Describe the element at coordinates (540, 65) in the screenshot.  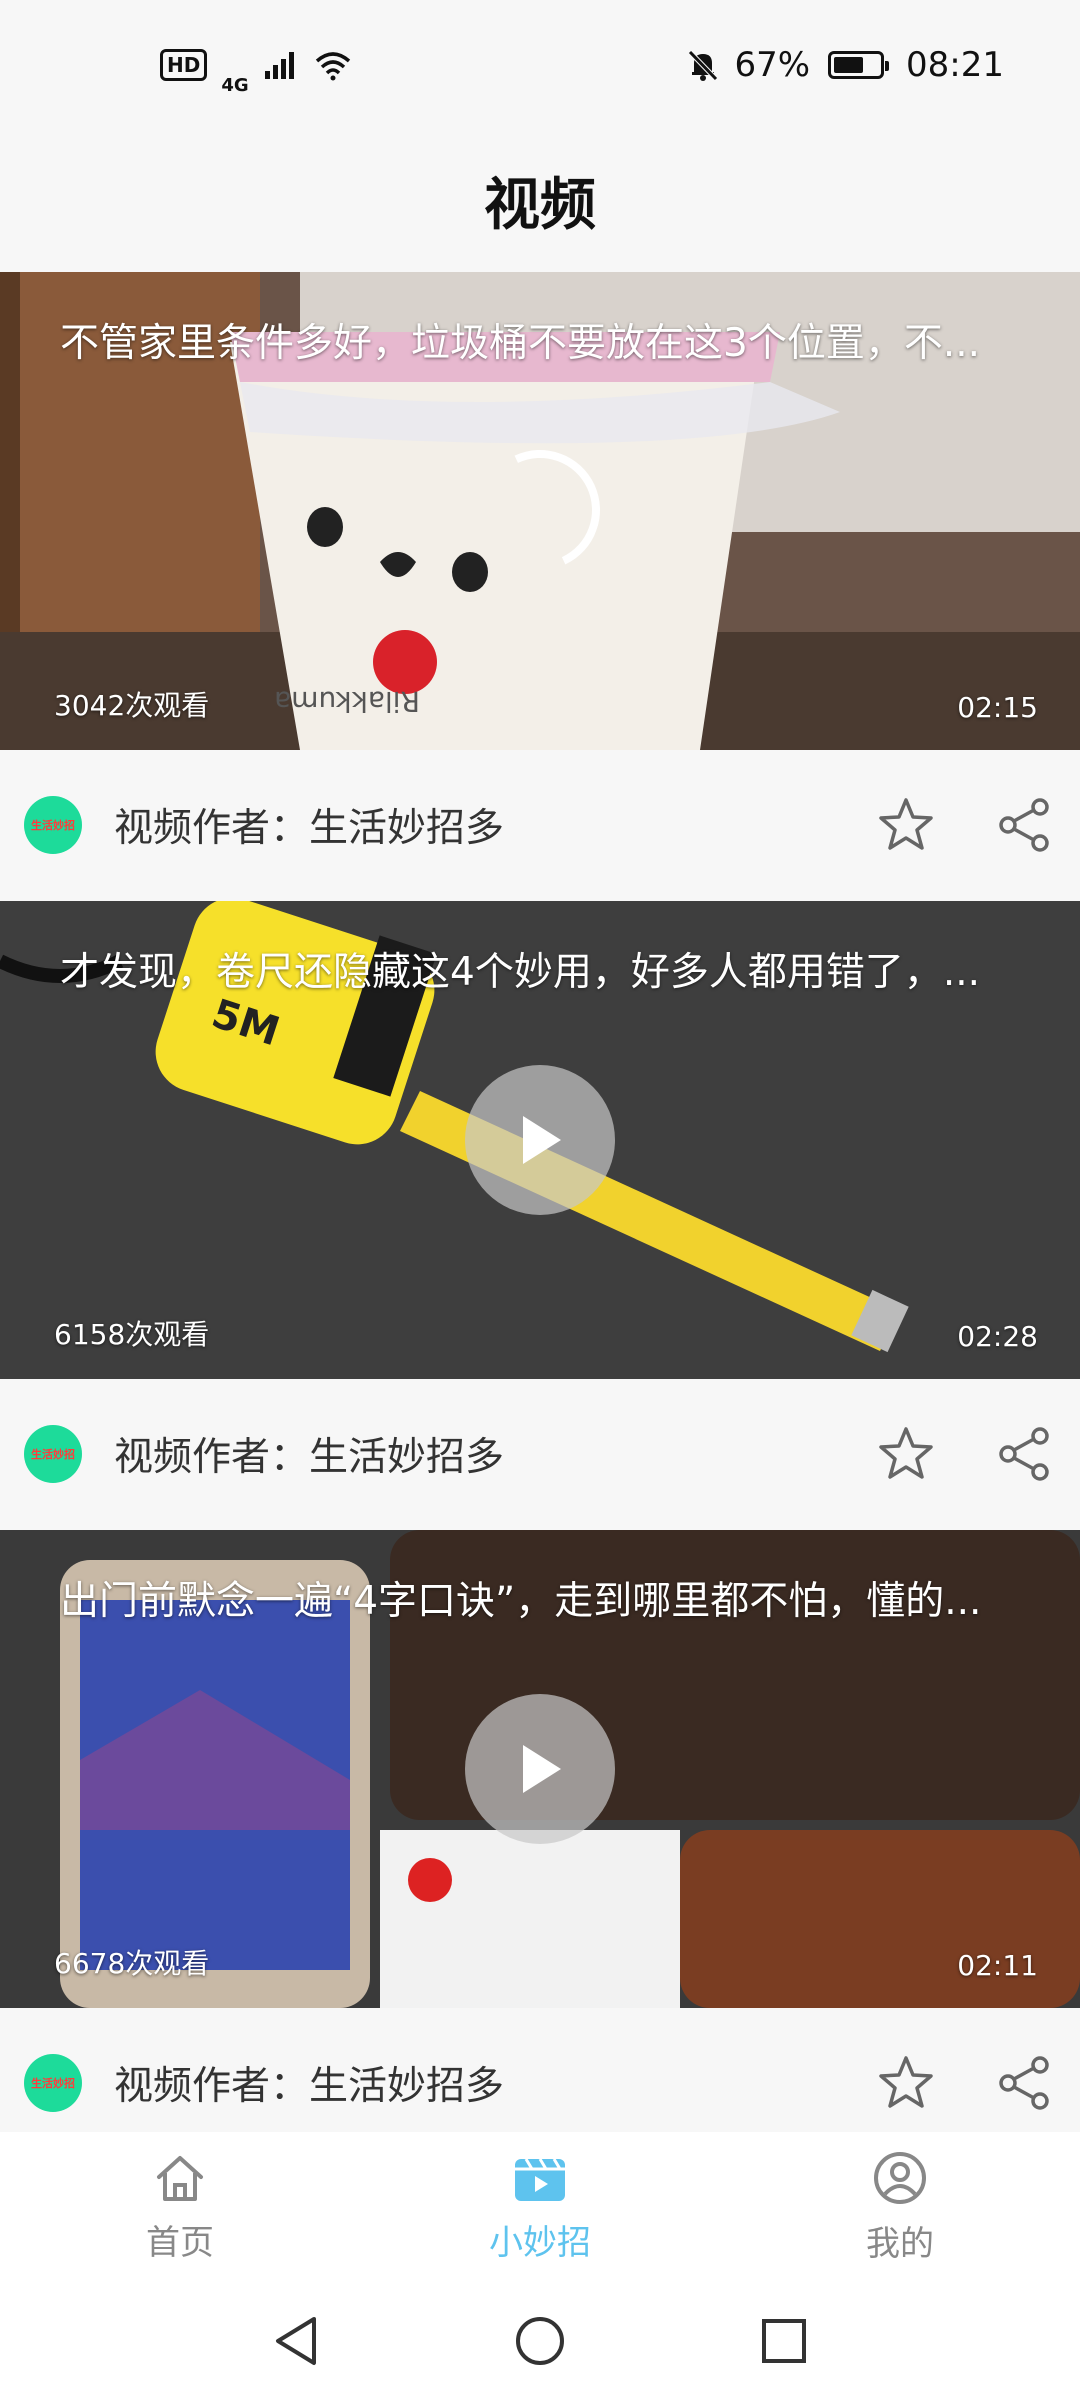
I see `status-bar: HD 4G 67% 08:21` at that location.